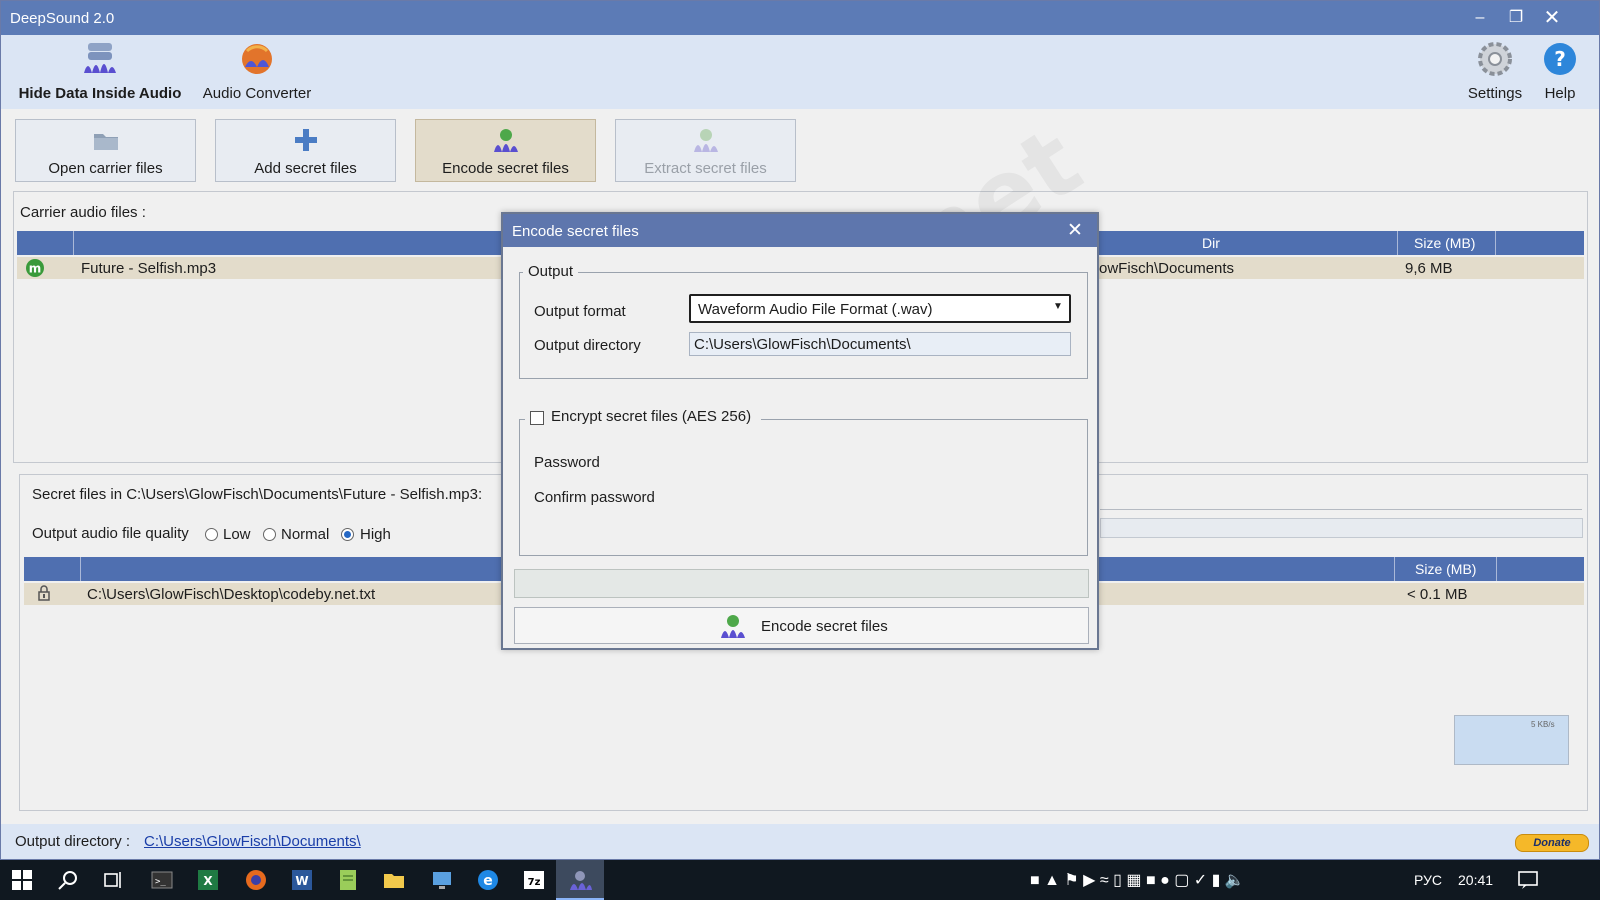  What do you see at coordinates (1058, 306) in the screenshot?
I see `chevron-down-icon: ▼` at bounding box center [1058, 306].